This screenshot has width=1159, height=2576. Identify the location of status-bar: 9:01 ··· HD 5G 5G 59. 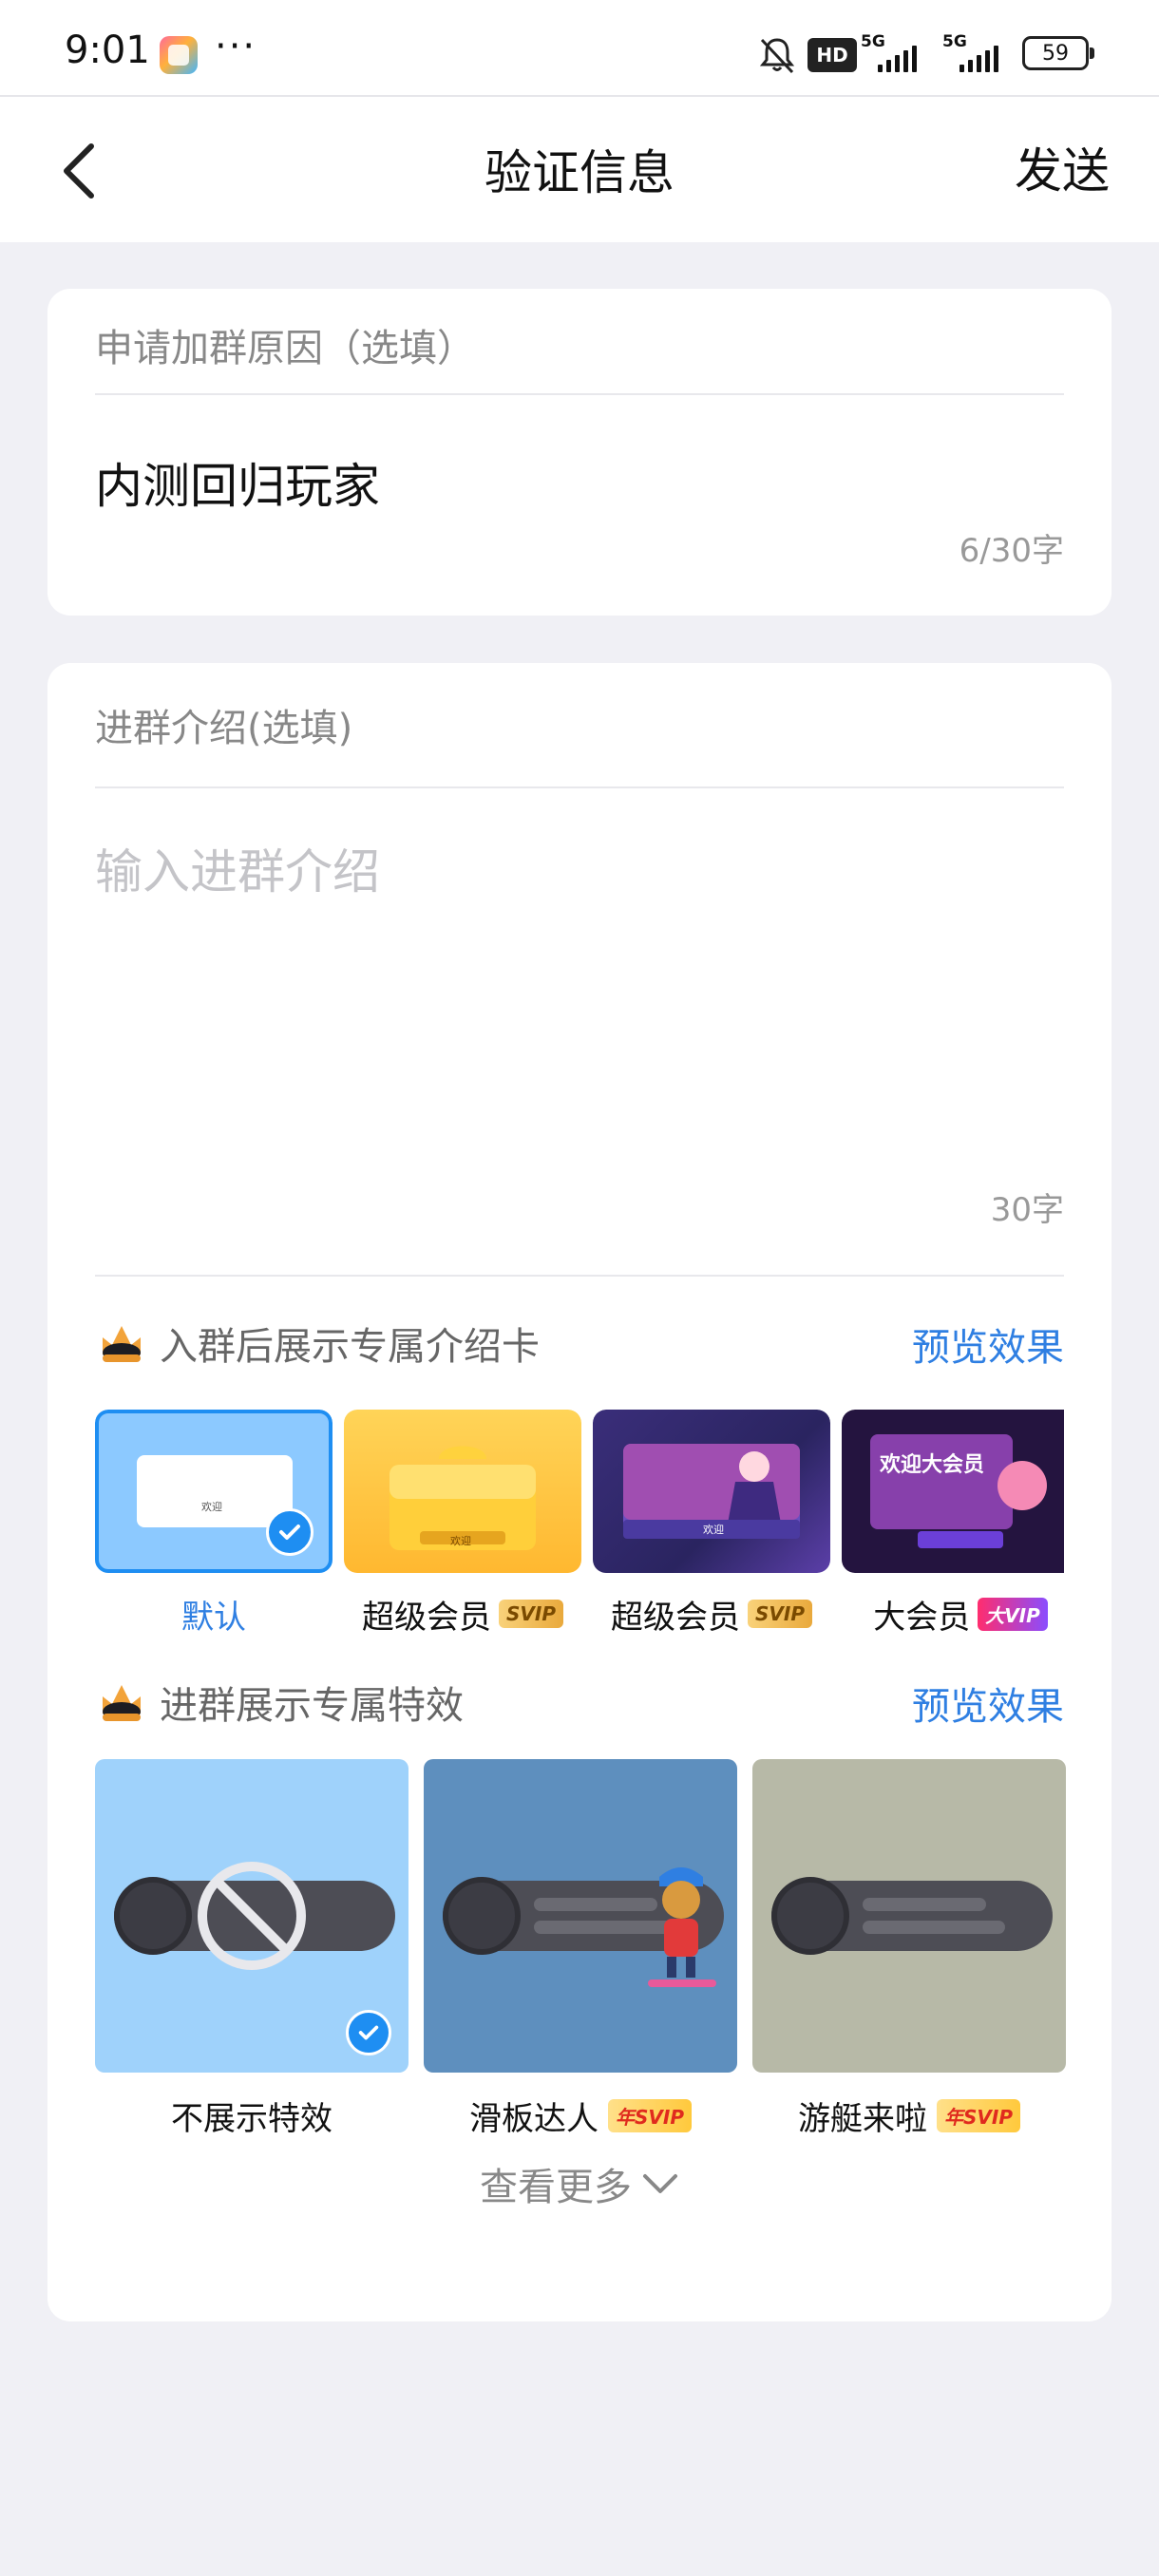
(579, 47).